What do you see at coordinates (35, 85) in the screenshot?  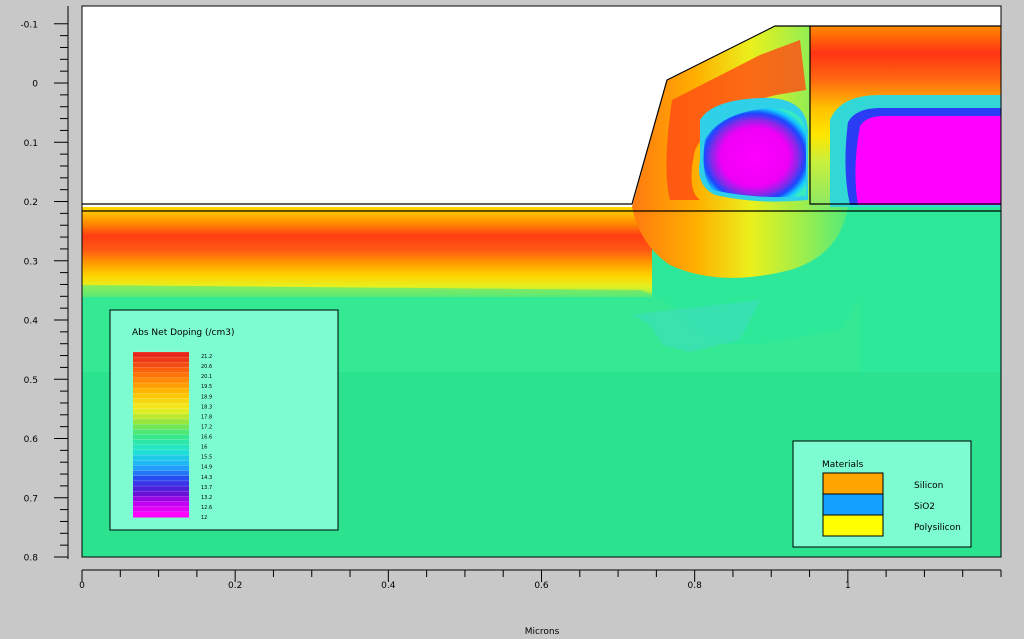 I see `y-tick-label: 0` at bounding box center [35, 85].